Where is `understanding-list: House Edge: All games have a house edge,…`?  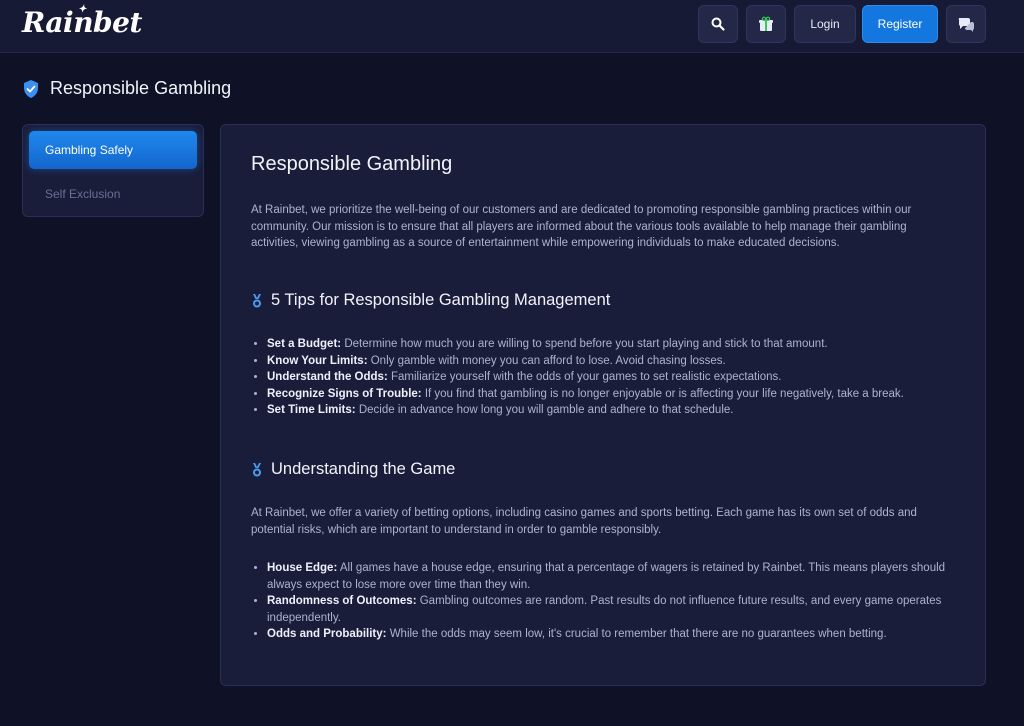 understanding-list: House Edge: All games have a house edge,… is located at coordinates (604, 601).